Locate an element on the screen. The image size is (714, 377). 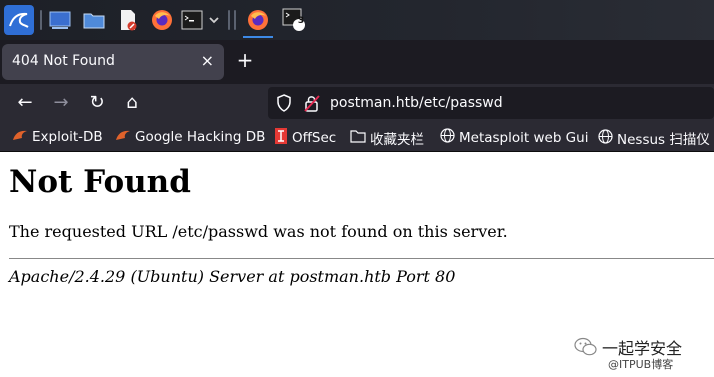
reload-icon: ↻ is located at coordinates (97, 103).